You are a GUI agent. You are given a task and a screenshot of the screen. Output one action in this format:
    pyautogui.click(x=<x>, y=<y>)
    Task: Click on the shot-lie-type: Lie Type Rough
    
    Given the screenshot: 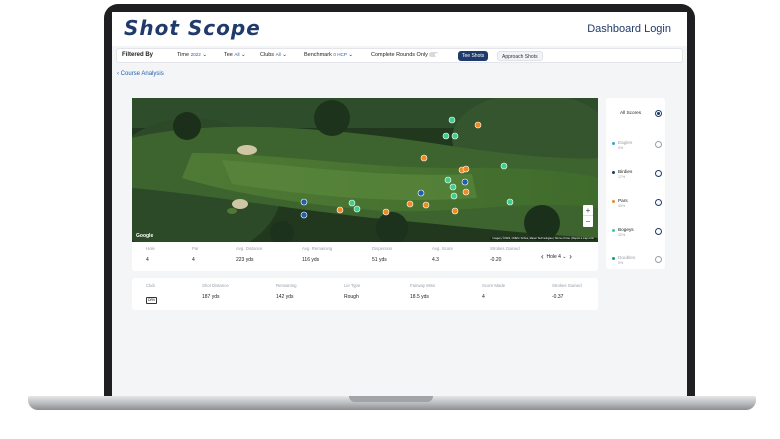 What is the action you would take?
    pyautogui.click(x=352, y=291)
    